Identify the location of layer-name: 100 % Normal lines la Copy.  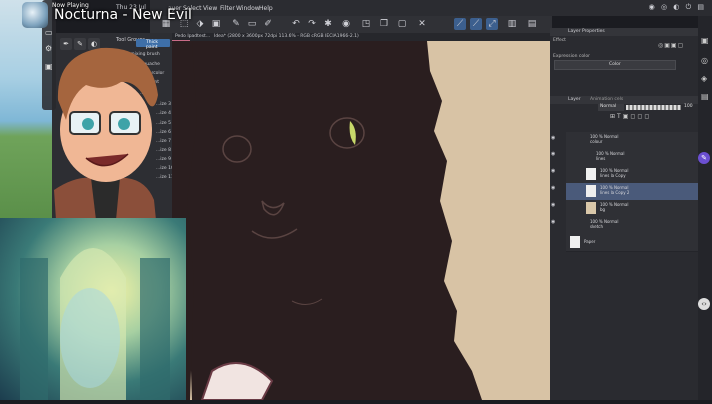
(614, 173).